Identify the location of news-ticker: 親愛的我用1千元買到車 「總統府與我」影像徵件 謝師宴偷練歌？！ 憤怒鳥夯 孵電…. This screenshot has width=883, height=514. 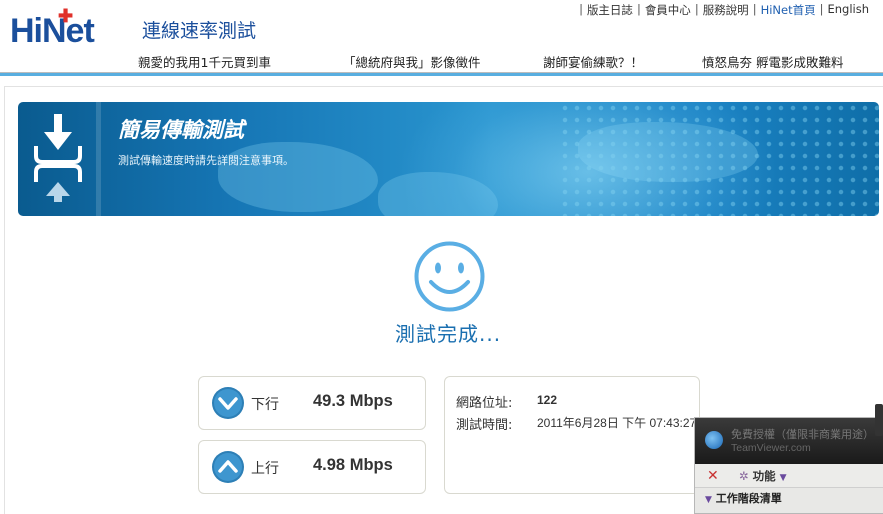
(441, 61).